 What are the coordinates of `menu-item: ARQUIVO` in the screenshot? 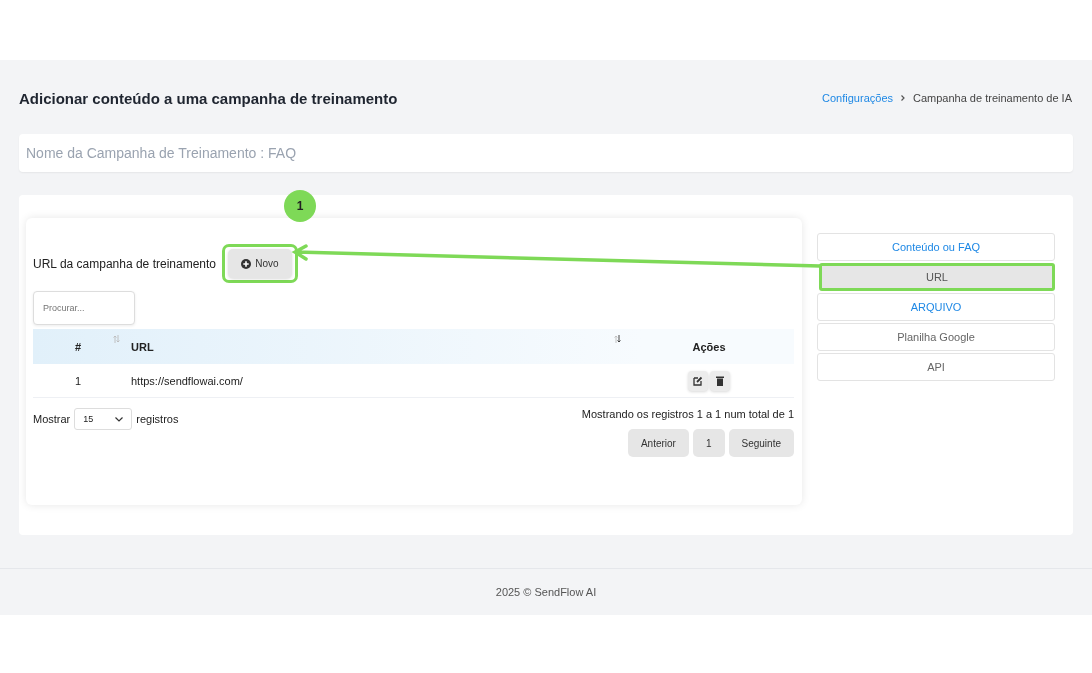 It's located at (936, 307).